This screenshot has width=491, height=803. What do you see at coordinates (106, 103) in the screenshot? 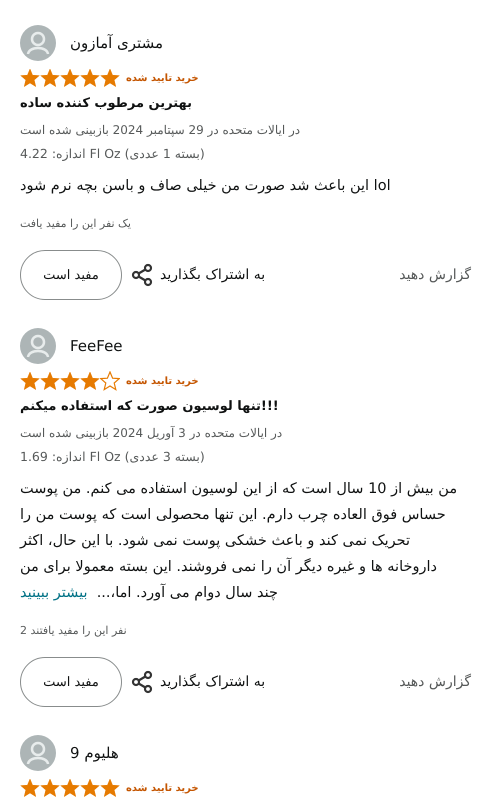
I see `review-title: بهترین مرطوب کننده ساده` at bounding box center [106, 103].